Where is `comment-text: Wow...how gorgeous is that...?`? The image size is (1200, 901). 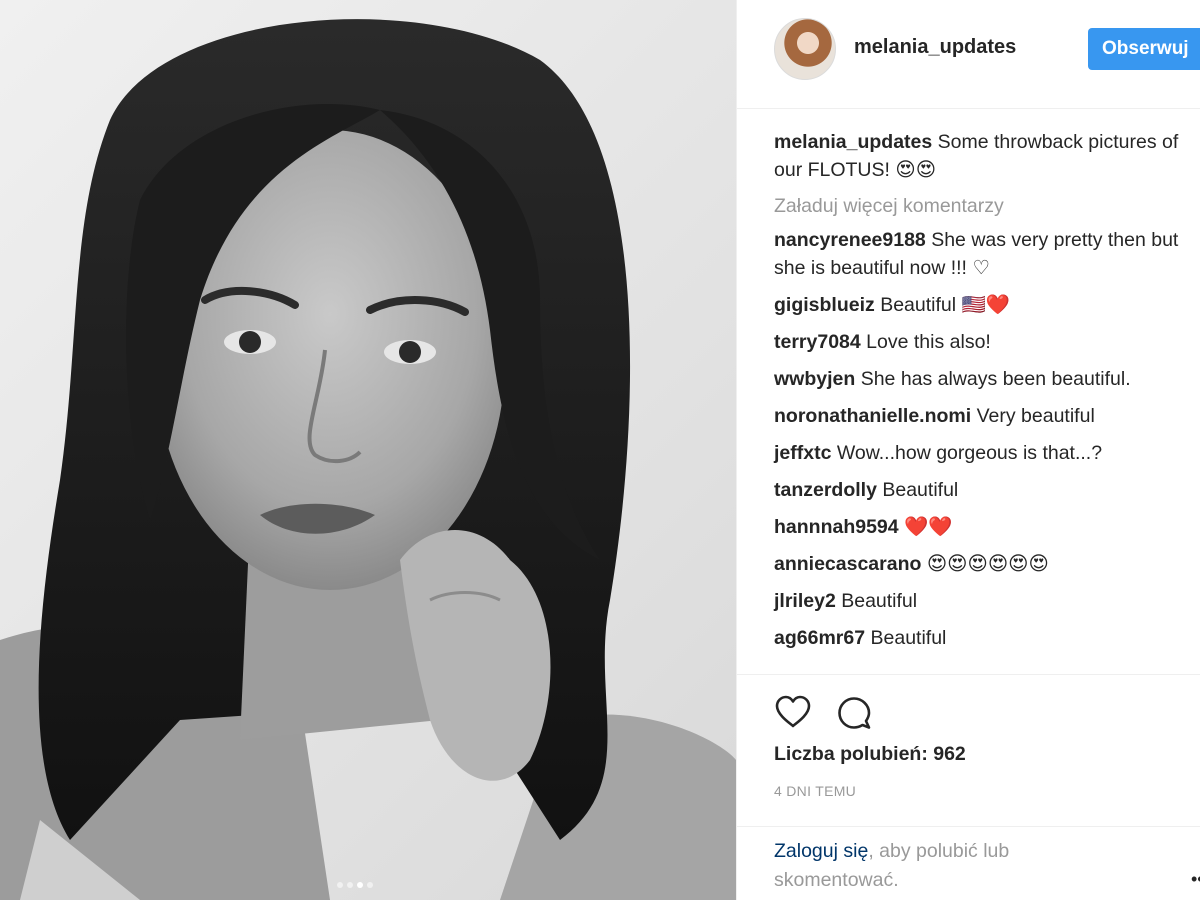 comment-text: Wow...how gorgeous is that...? is located at coordinates (969, 453).